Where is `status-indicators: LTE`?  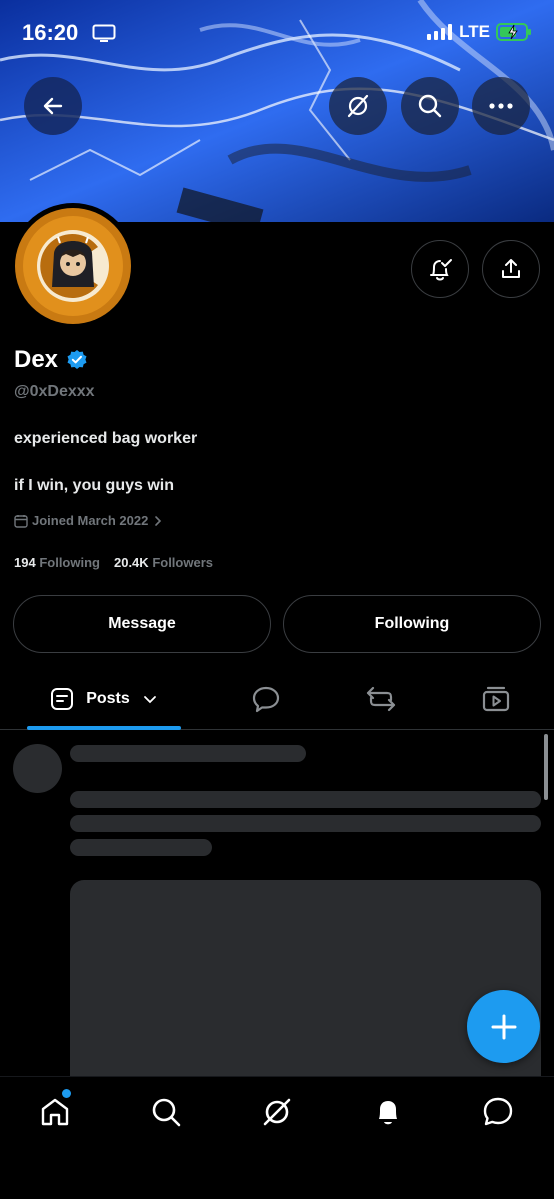 status-indicators: LTE is located at coordinates (479, 32).